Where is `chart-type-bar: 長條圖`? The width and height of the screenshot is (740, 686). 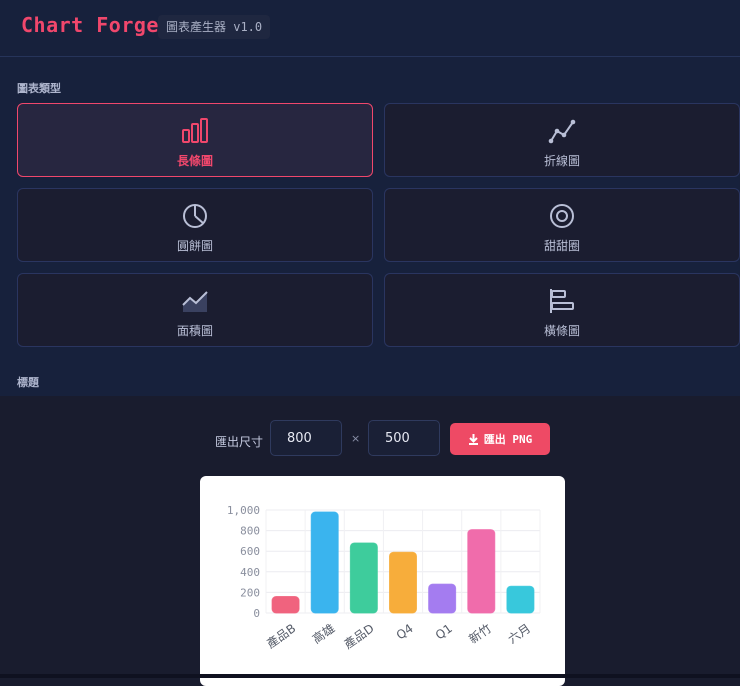 chart-type-bar: 長條圖 is located at coordinates (195, 140).